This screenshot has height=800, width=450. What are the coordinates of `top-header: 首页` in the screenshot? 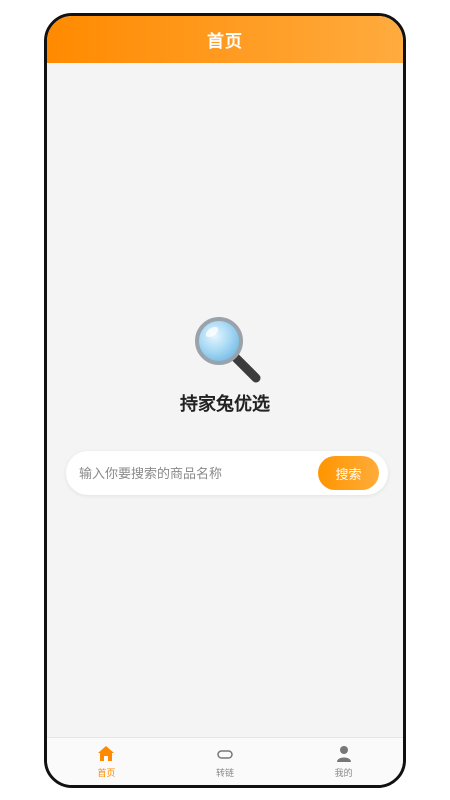 It's located at (225, 39).